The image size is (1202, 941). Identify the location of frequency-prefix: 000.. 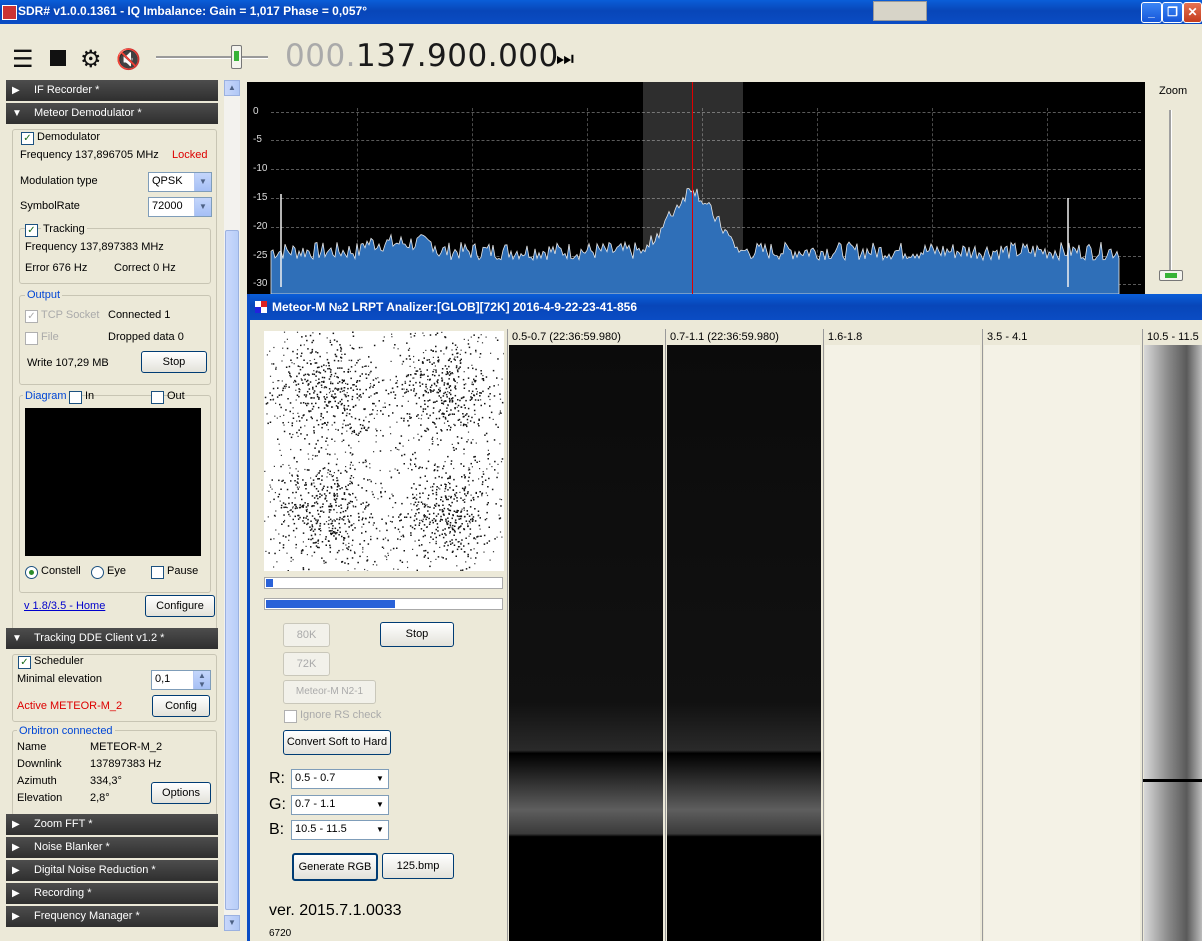
(321, 56).